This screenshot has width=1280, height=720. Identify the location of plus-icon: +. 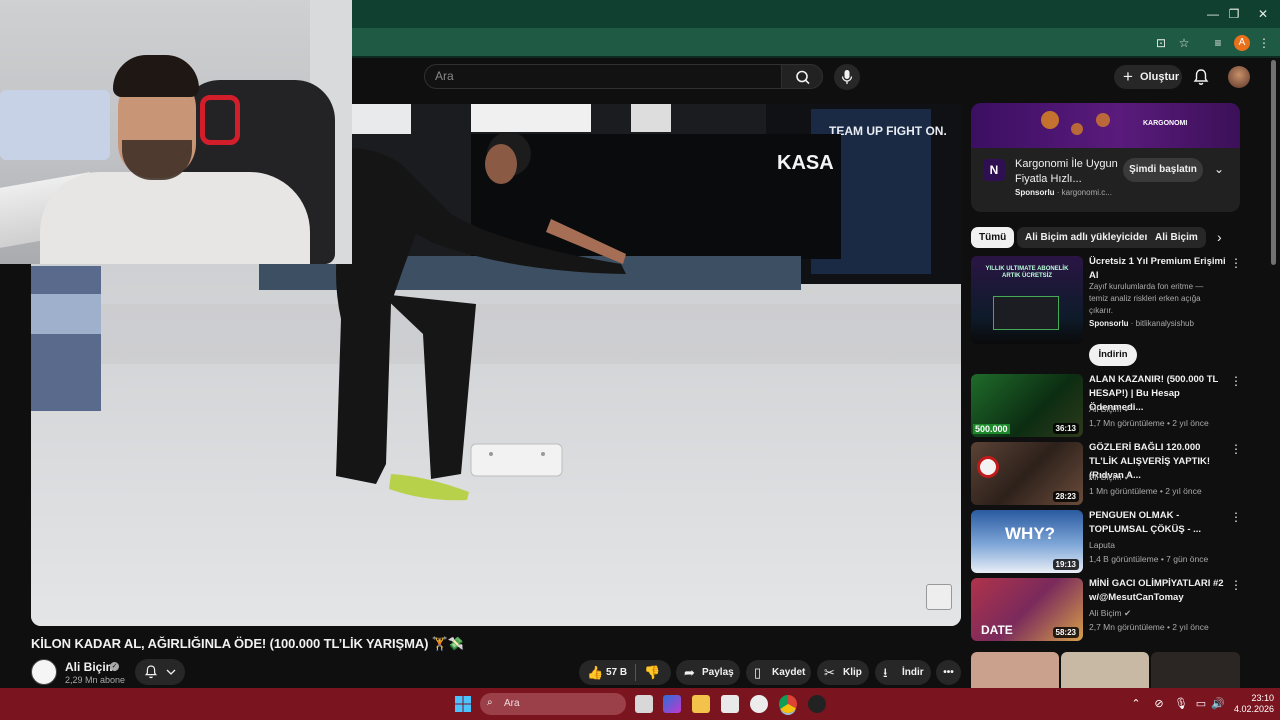
(1128, 76).